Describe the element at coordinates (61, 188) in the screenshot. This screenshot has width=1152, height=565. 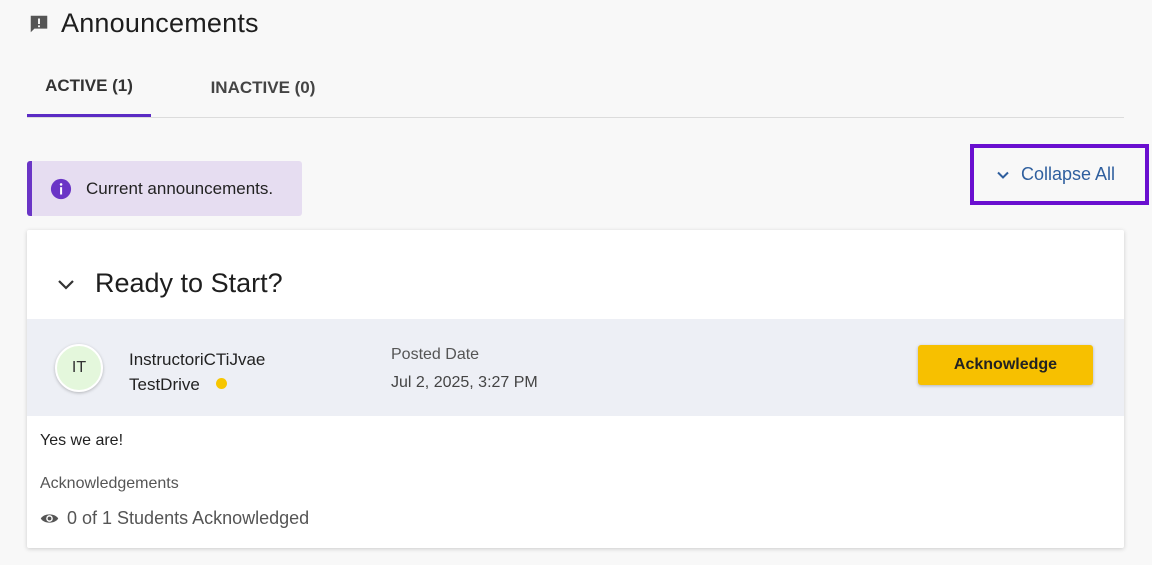
I see `info-icon` at that location.